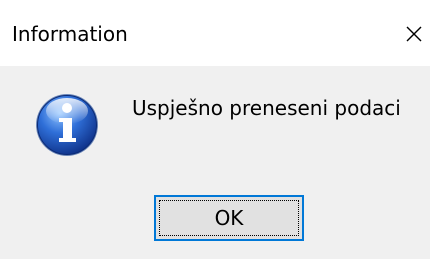 The width and height of the screenshot is (430, 259). I want to click on close-button, so click(414, 34).